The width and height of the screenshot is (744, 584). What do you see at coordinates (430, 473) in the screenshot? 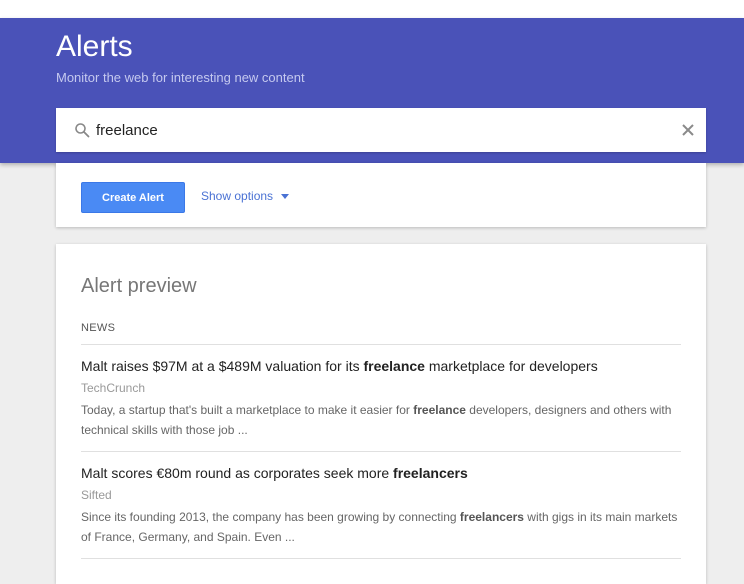
I see `result-title-keyword: freelancers` at bounding box center [430, 473].